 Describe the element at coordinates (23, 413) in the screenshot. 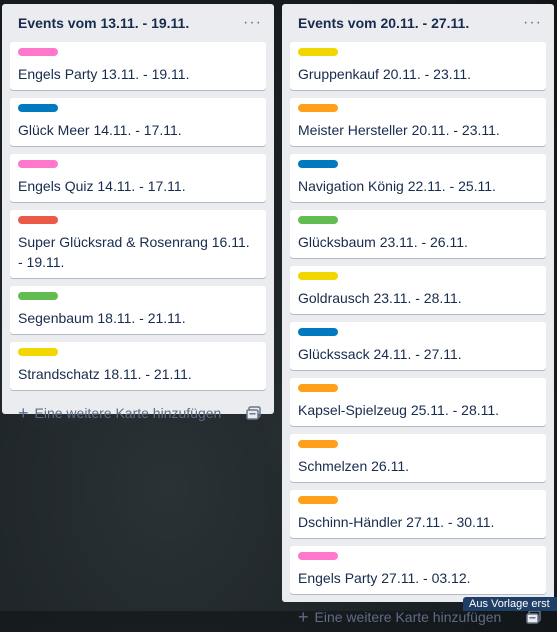

I see `plus-icon: +` at that location.